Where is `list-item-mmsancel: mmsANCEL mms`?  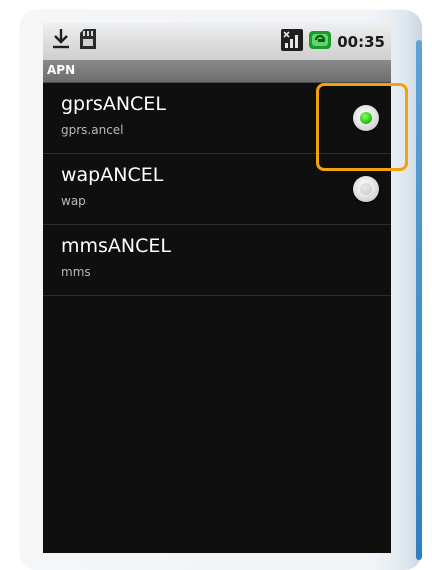
list-item-mmsancel: mmsANCEL mms is located at coordinates (217, 260).